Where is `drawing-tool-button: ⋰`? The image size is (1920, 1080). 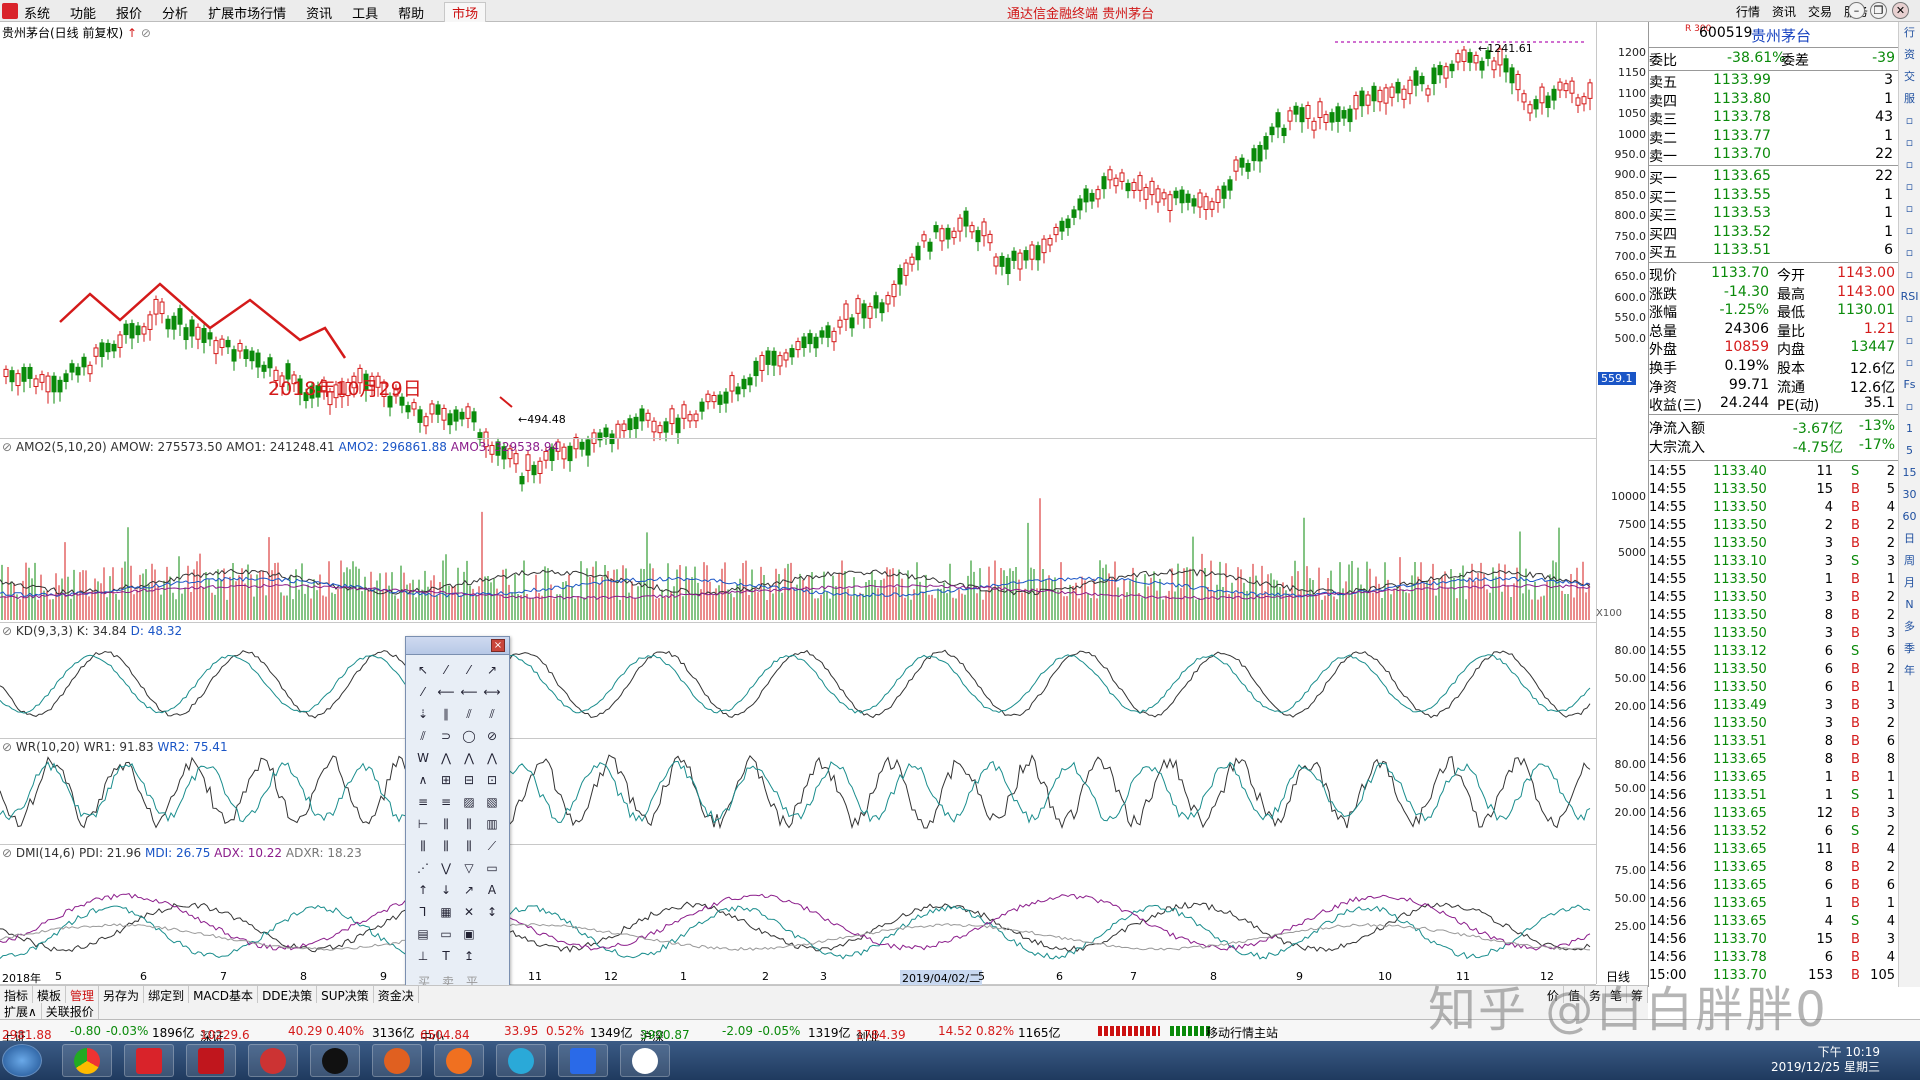 drawing-tool-button: ⋰ is located at coordinates (423, 868).